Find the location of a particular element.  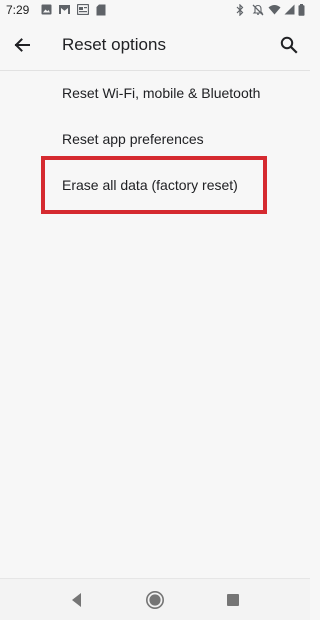

nav-recents-icon is located at coordinates (233, 600).